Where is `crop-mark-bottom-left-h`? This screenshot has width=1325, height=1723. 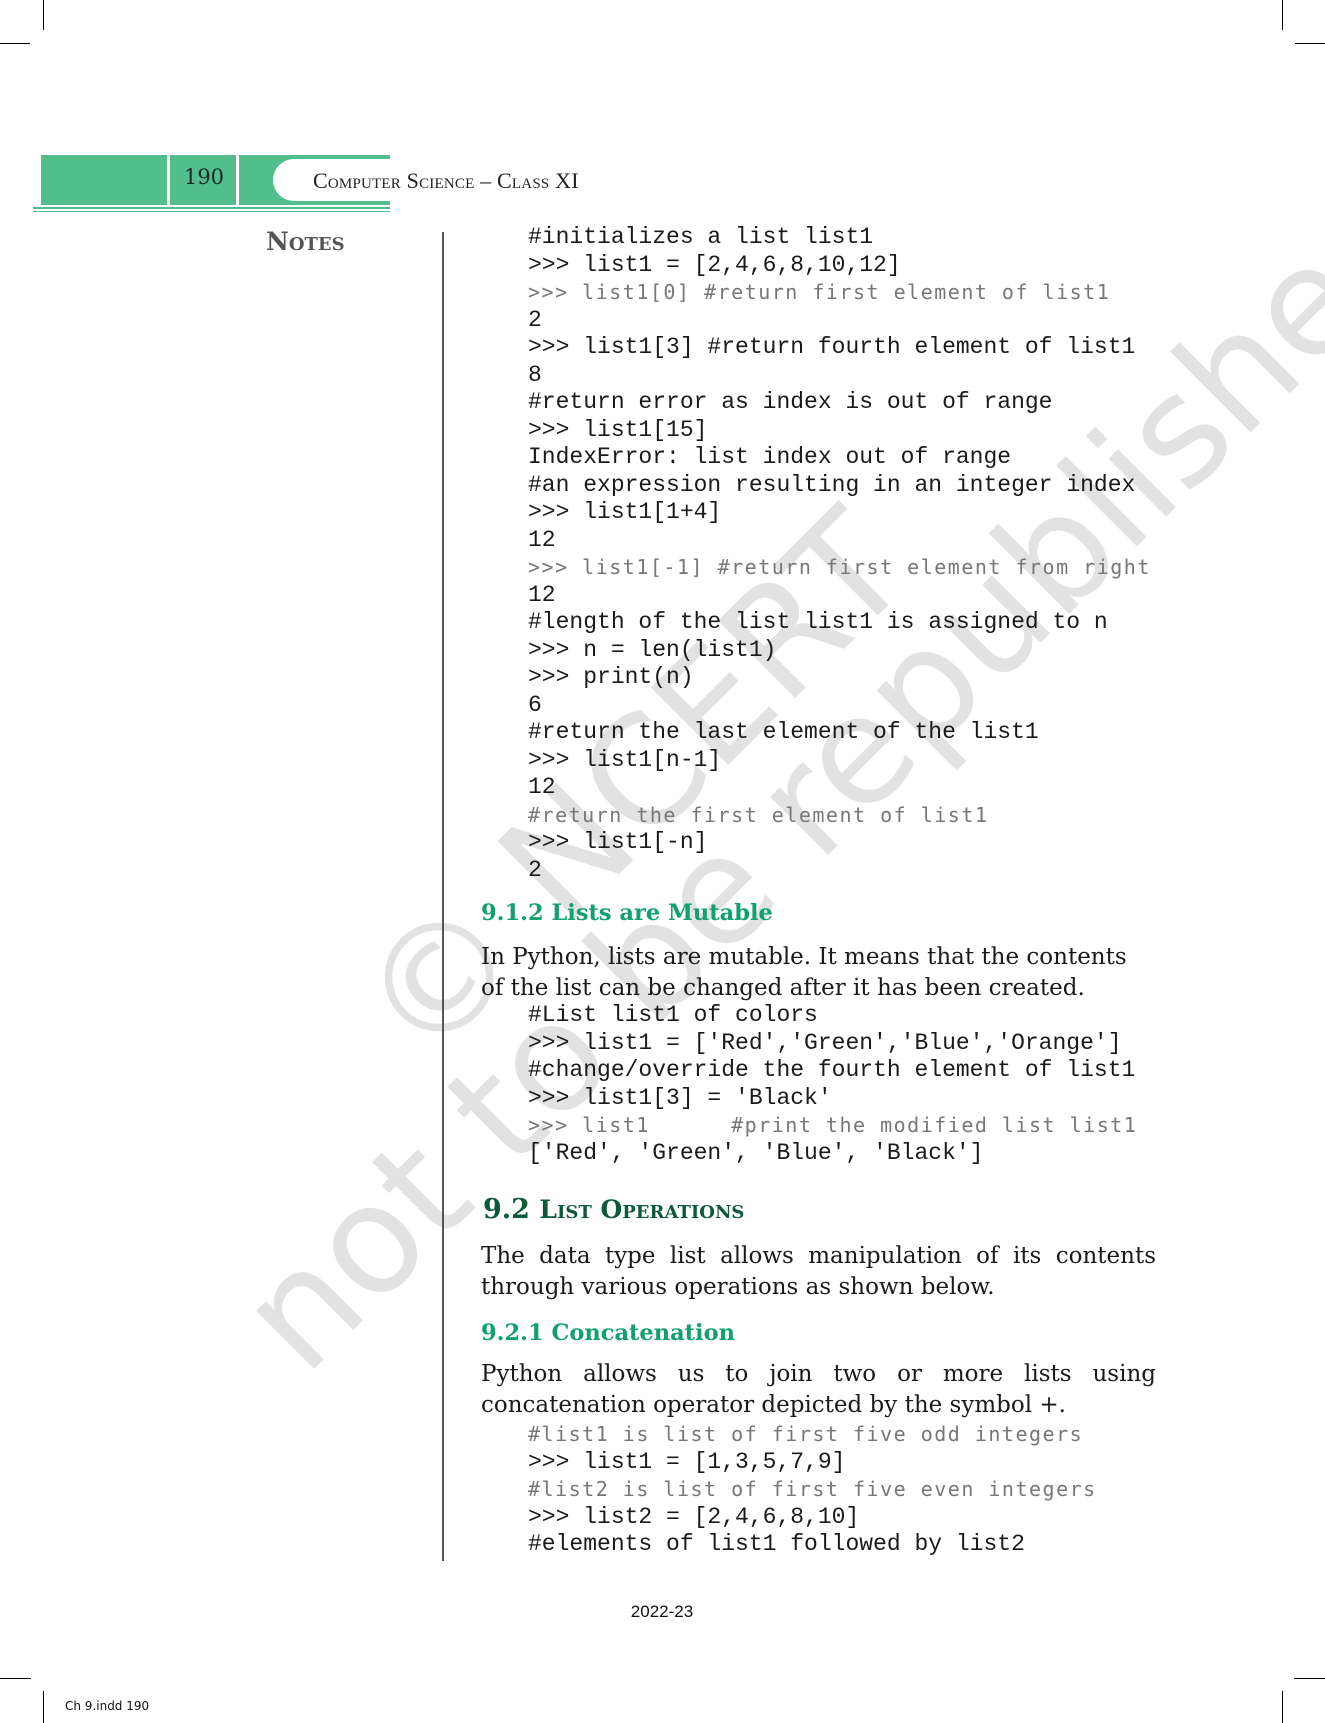 crop-mark-bottom-left-h is located at coordinates (15, 1678).